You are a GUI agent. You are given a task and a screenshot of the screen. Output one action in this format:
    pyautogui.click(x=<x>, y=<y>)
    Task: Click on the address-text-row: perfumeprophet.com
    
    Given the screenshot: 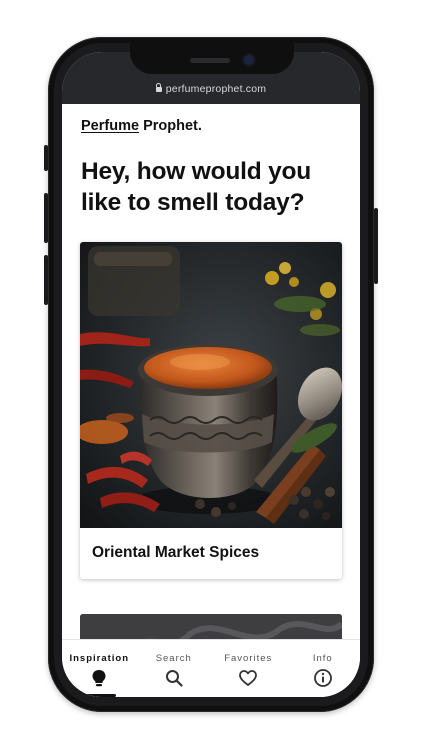 What is the action you would take?
    pyautogui.click(x=211, y=89)
    